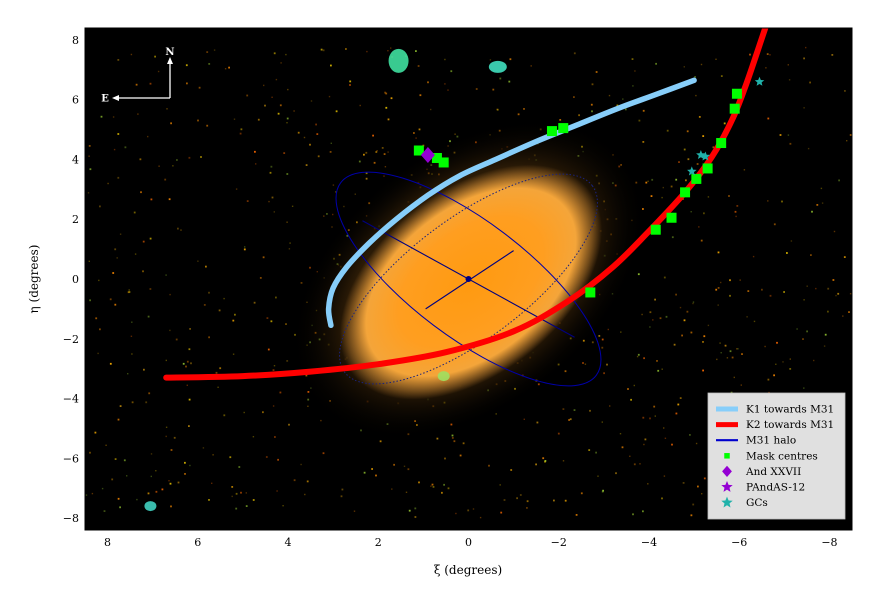  What do you see at coordinates (468, 570) in the screenshot?
I see `x-axis-title: ξ (degrees)` at bounding box center [468, 570].